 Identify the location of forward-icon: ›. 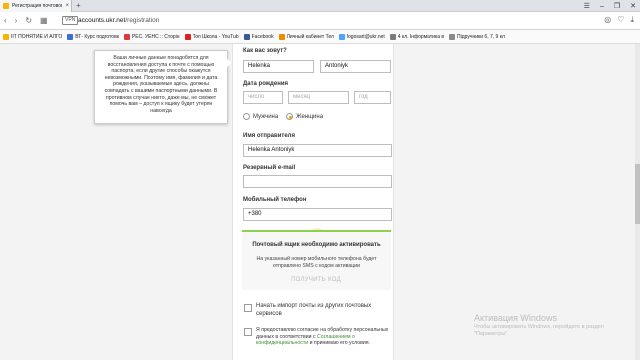
(16, 20).